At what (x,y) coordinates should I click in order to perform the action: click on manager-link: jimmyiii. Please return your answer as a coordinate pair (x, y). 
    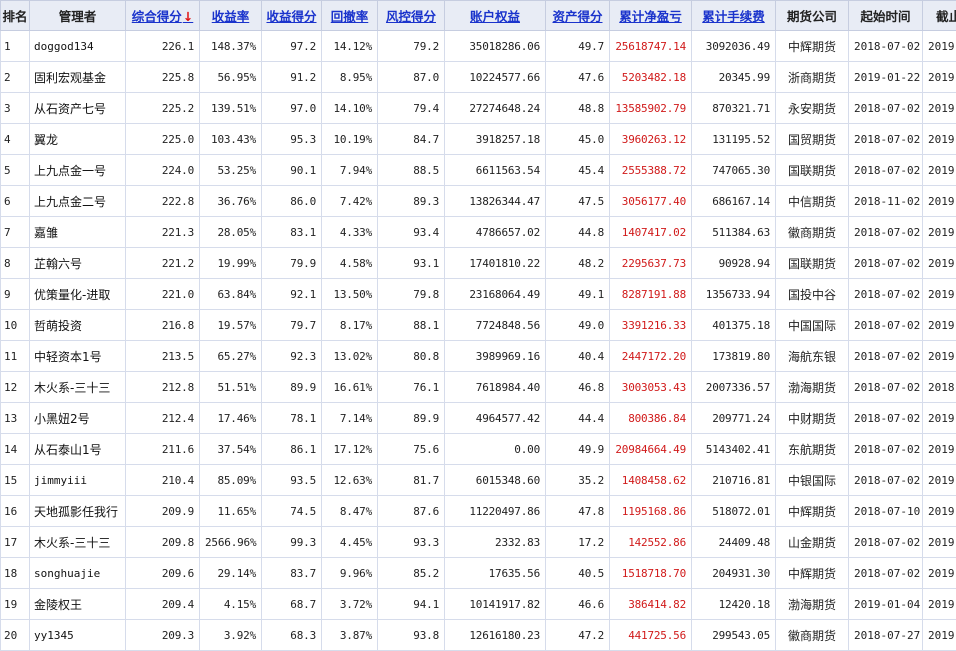
    Looking at the image, I should click on (78, 480).